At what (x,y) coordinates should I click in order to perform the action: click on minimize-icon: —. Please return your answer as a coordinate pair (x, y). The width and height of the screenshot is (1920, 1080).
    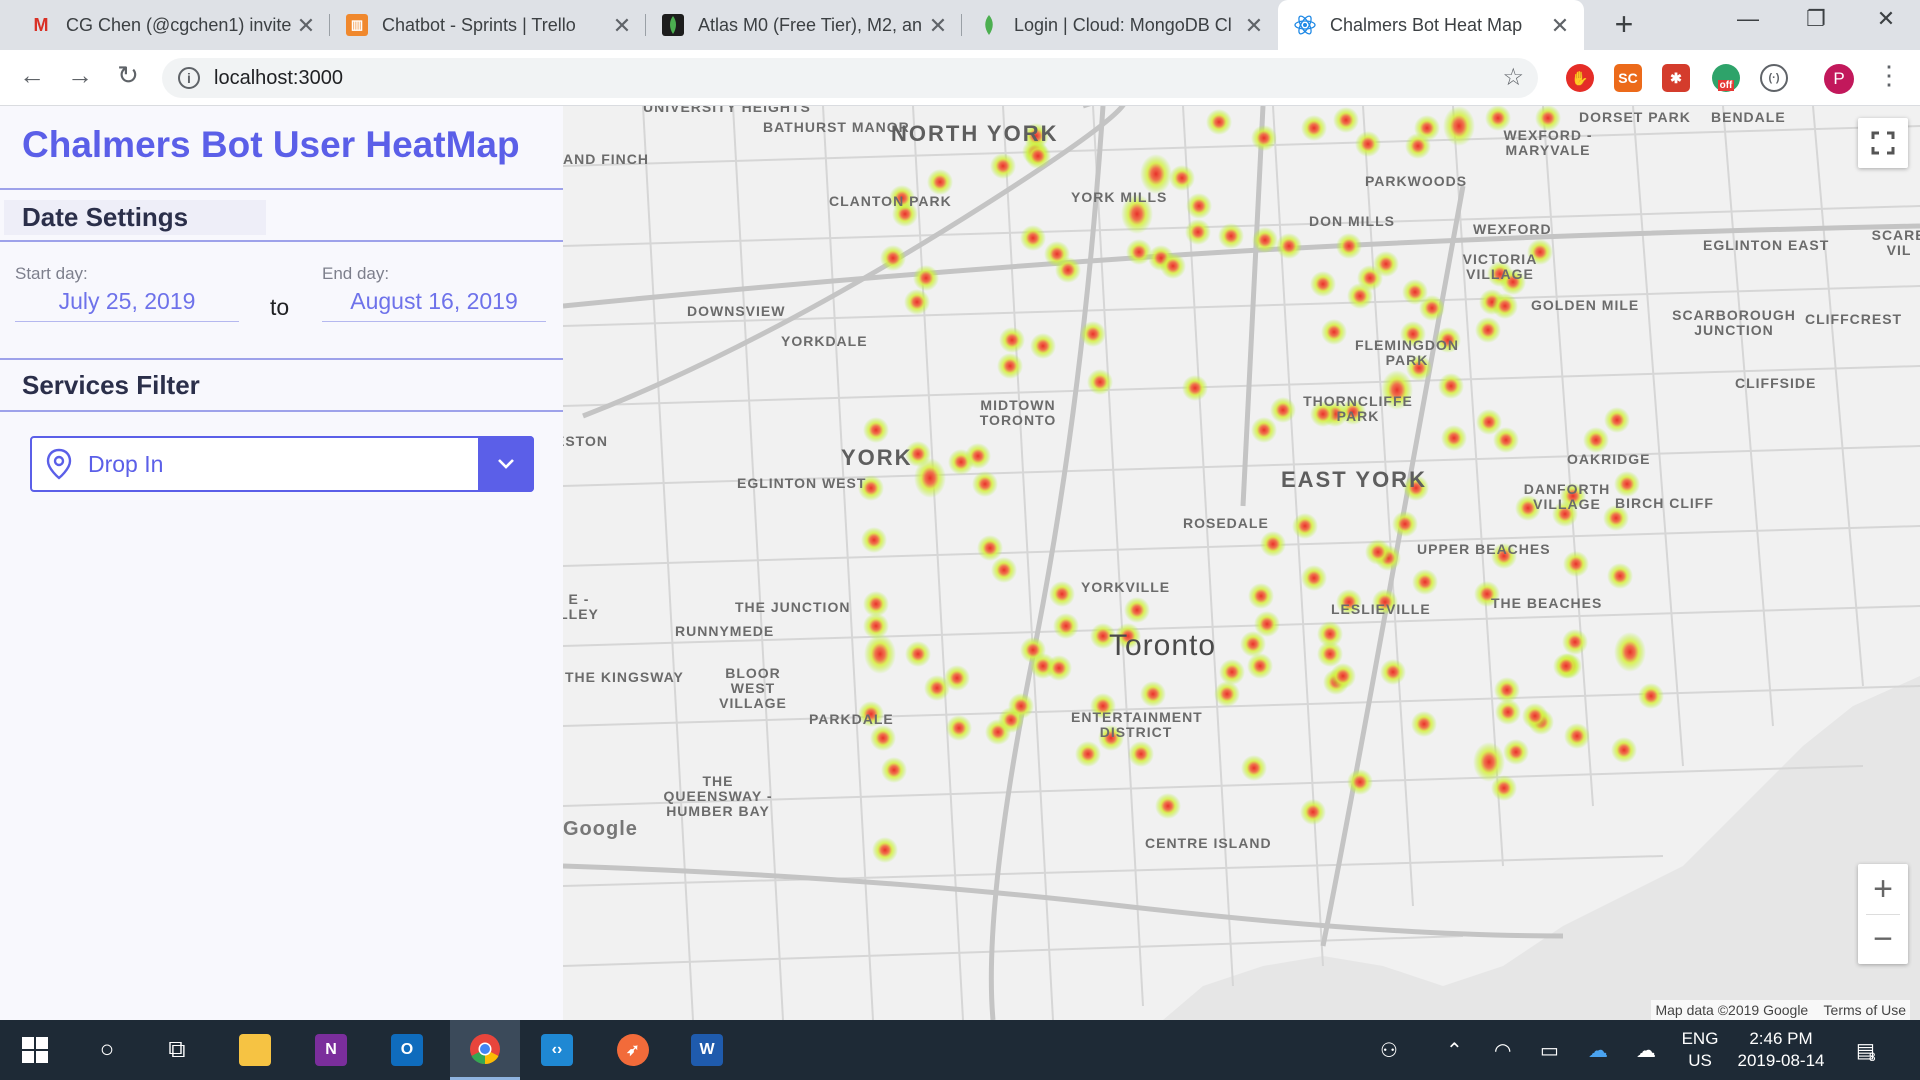
    Looking at the image, I should click on (1748, 19).